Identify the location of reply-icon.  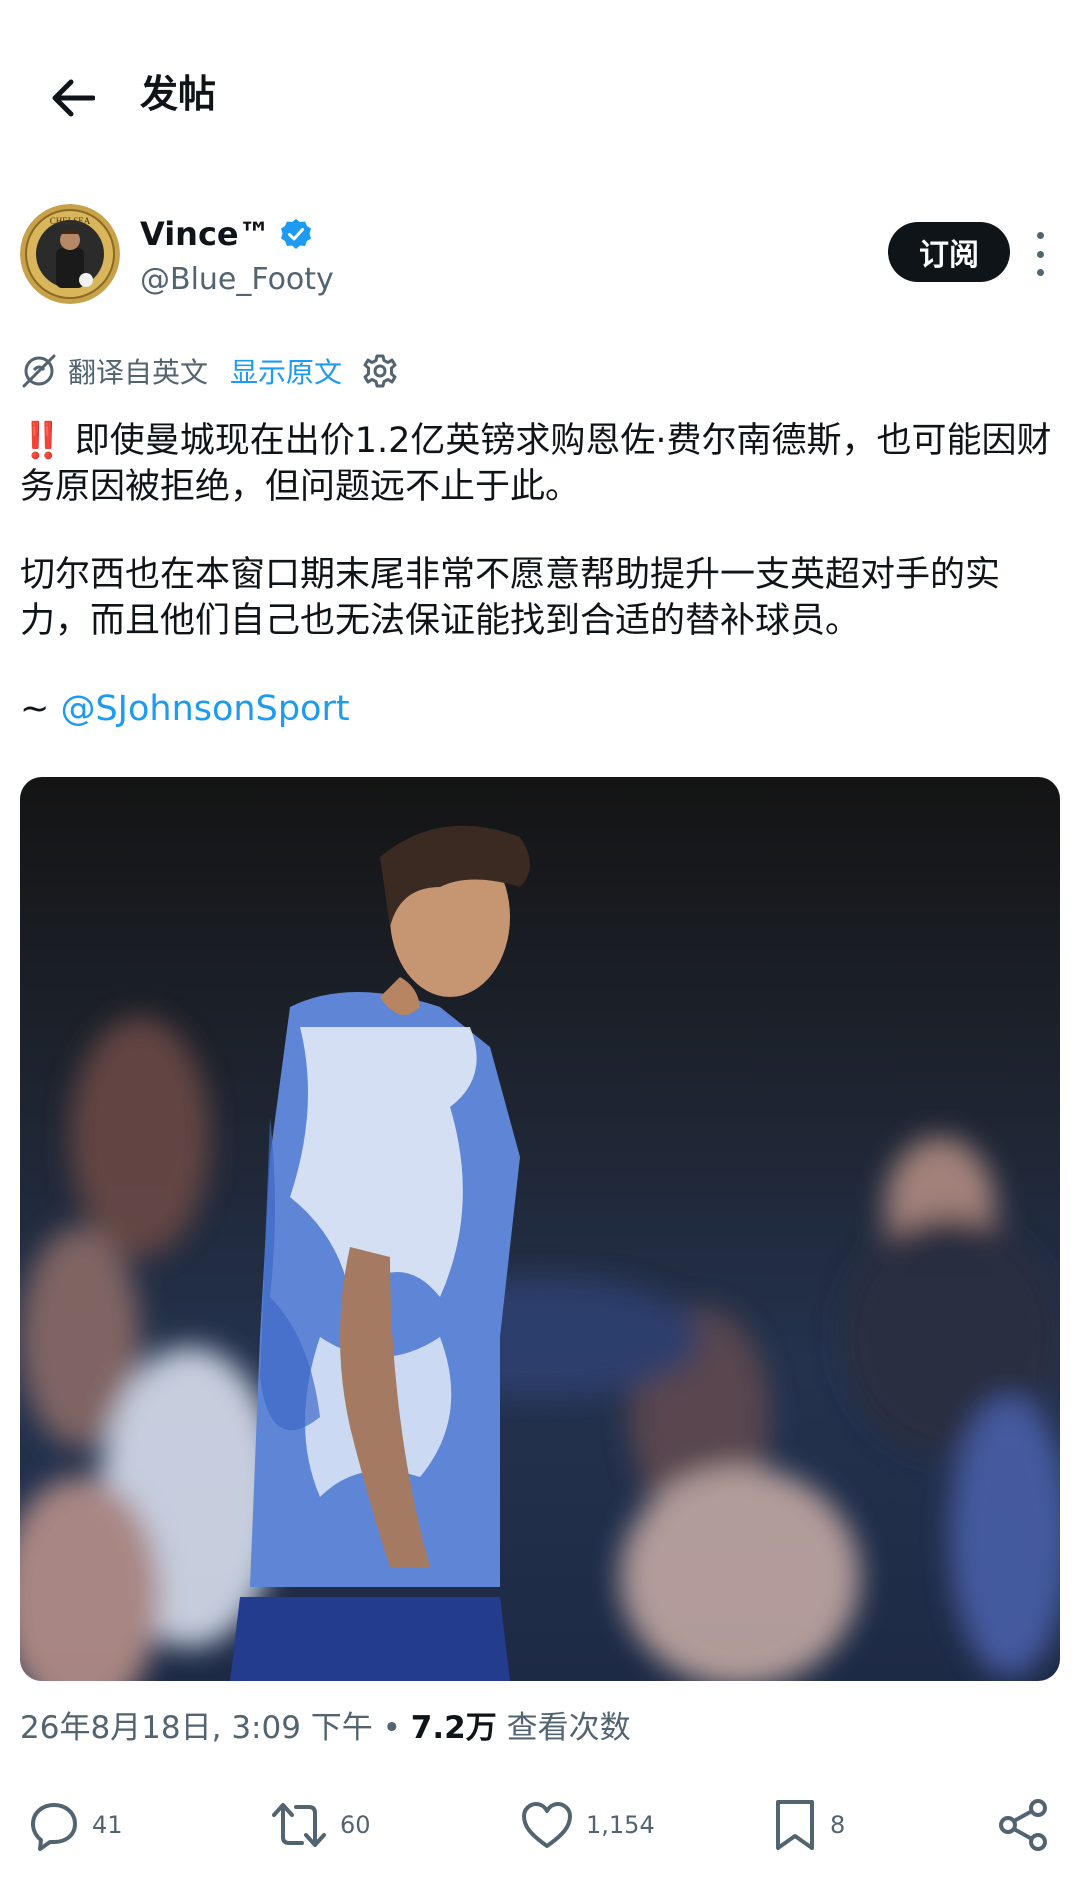
(54, 1827).